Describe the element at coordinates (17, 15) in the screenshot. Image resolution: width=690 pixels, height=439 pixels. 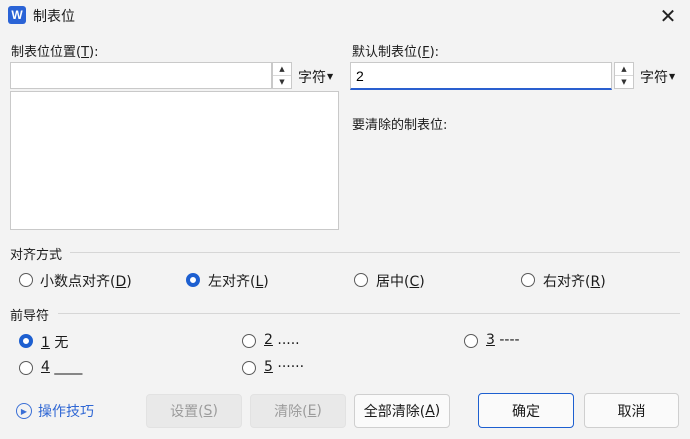
I see `wps-writer-icon: W` at that location.